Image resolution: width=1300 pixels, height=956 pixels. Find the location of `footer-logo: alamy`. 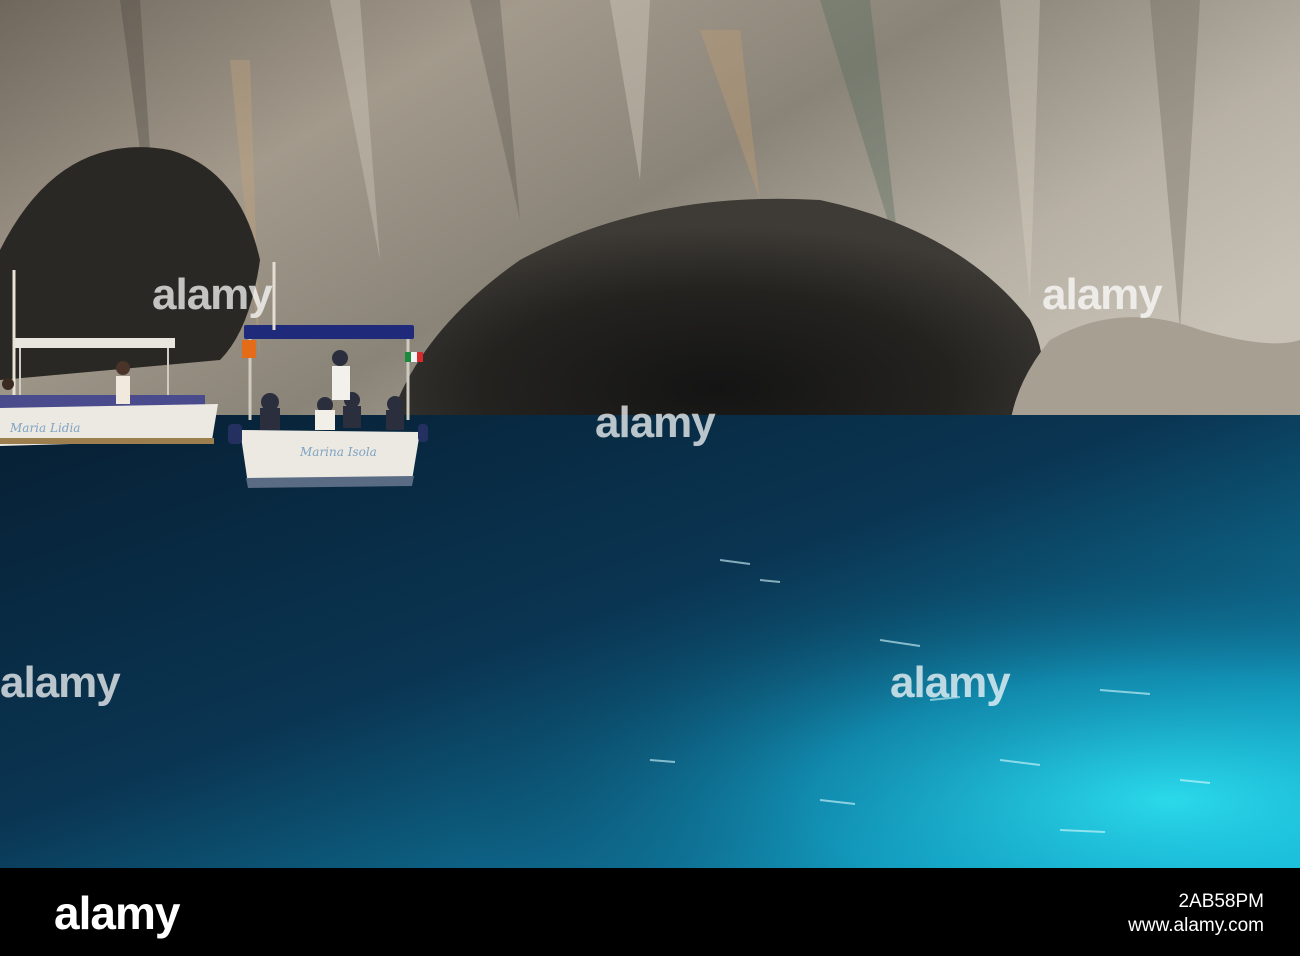

footer-logo: alamy is located at coordinates (117, 913).